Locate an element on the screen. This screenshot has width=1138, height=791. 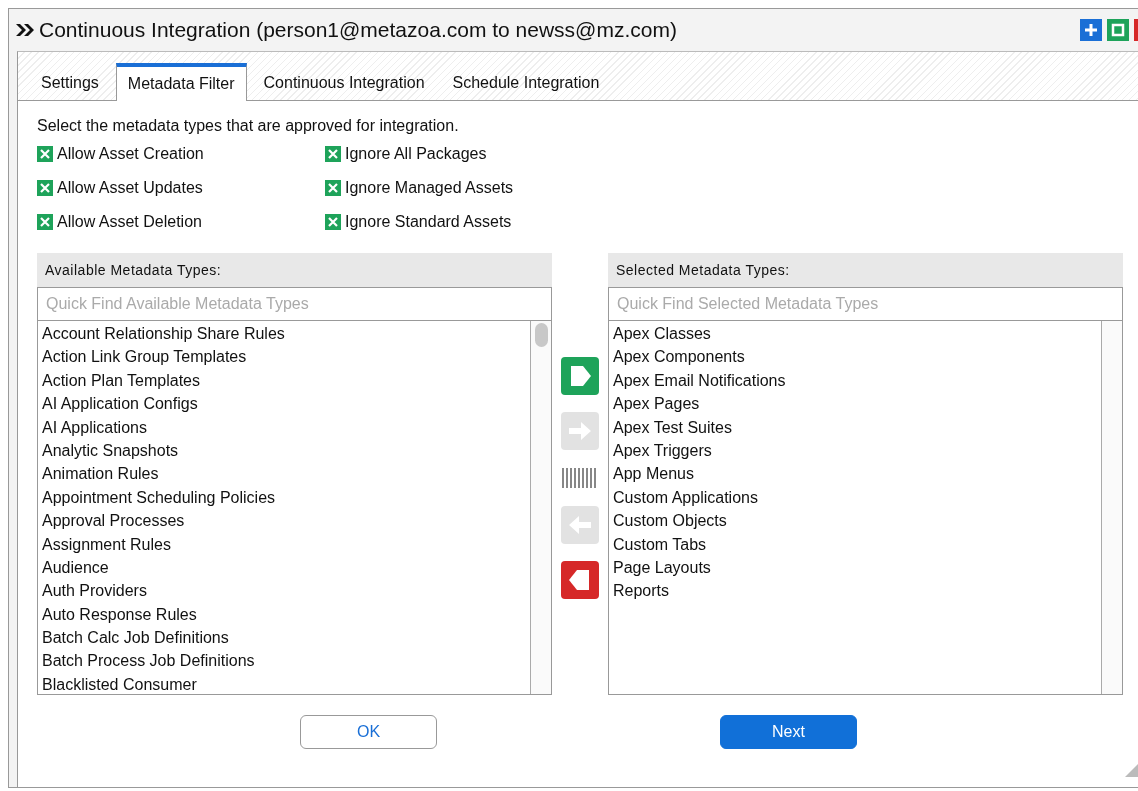
list-item: Approval Processes is located at coordinates (284, 521).